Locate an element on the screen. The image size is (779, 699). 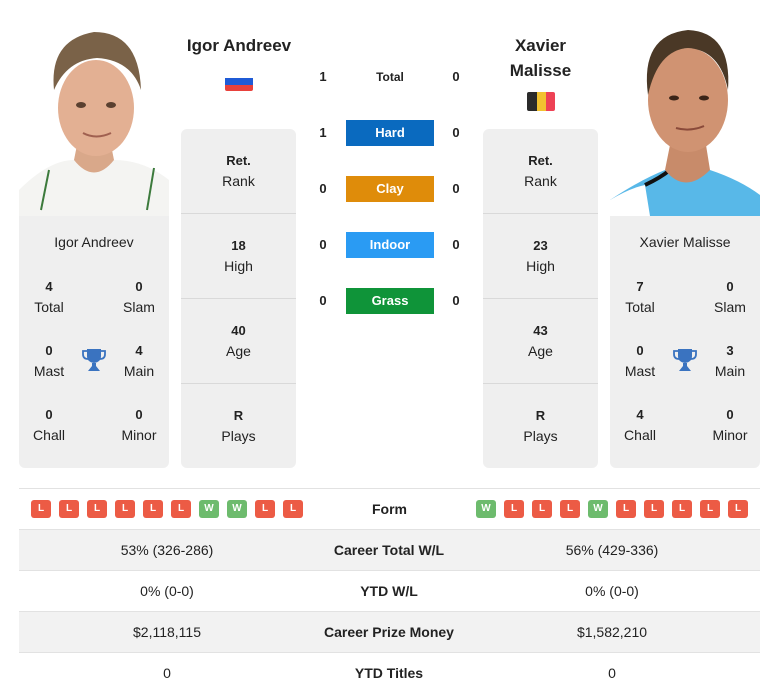
h2h-clay-row: 0 Clay 0 is located at coordinates (390, 189).